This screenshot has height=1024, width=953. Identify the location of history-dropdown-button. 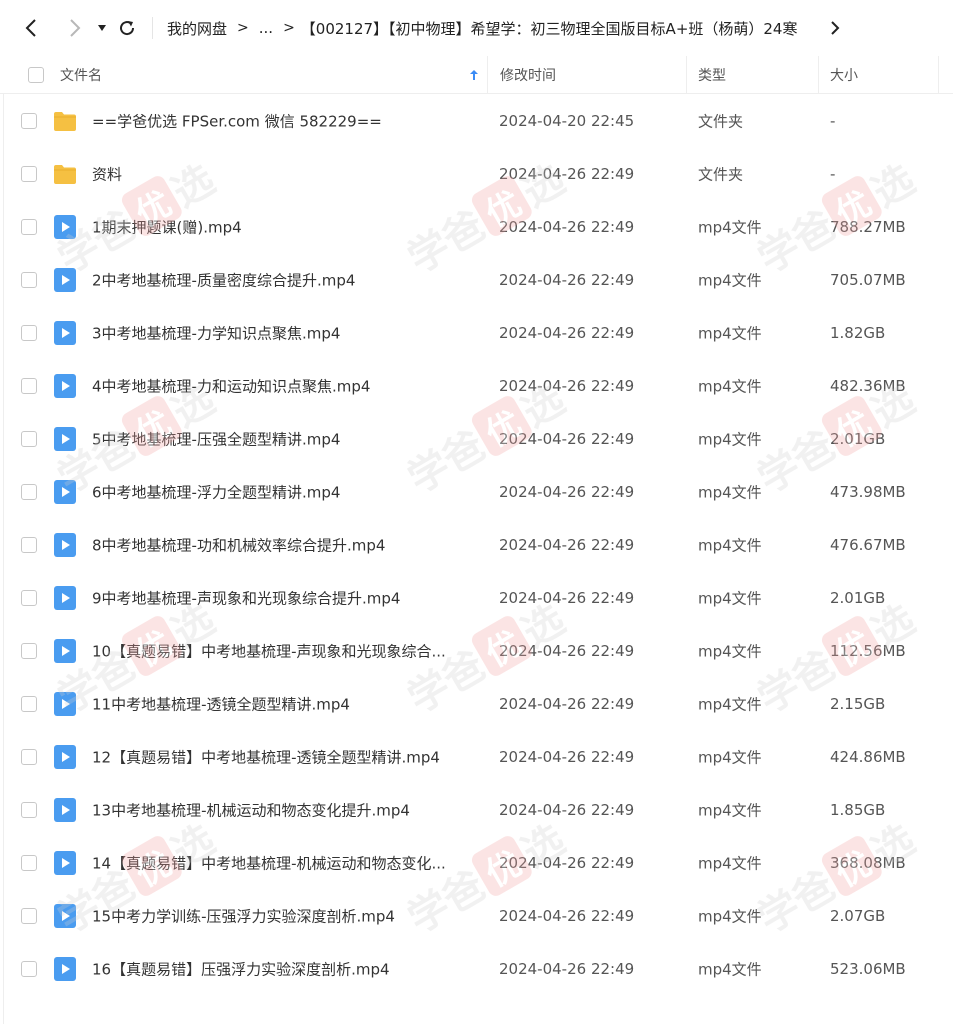
(102, 28).